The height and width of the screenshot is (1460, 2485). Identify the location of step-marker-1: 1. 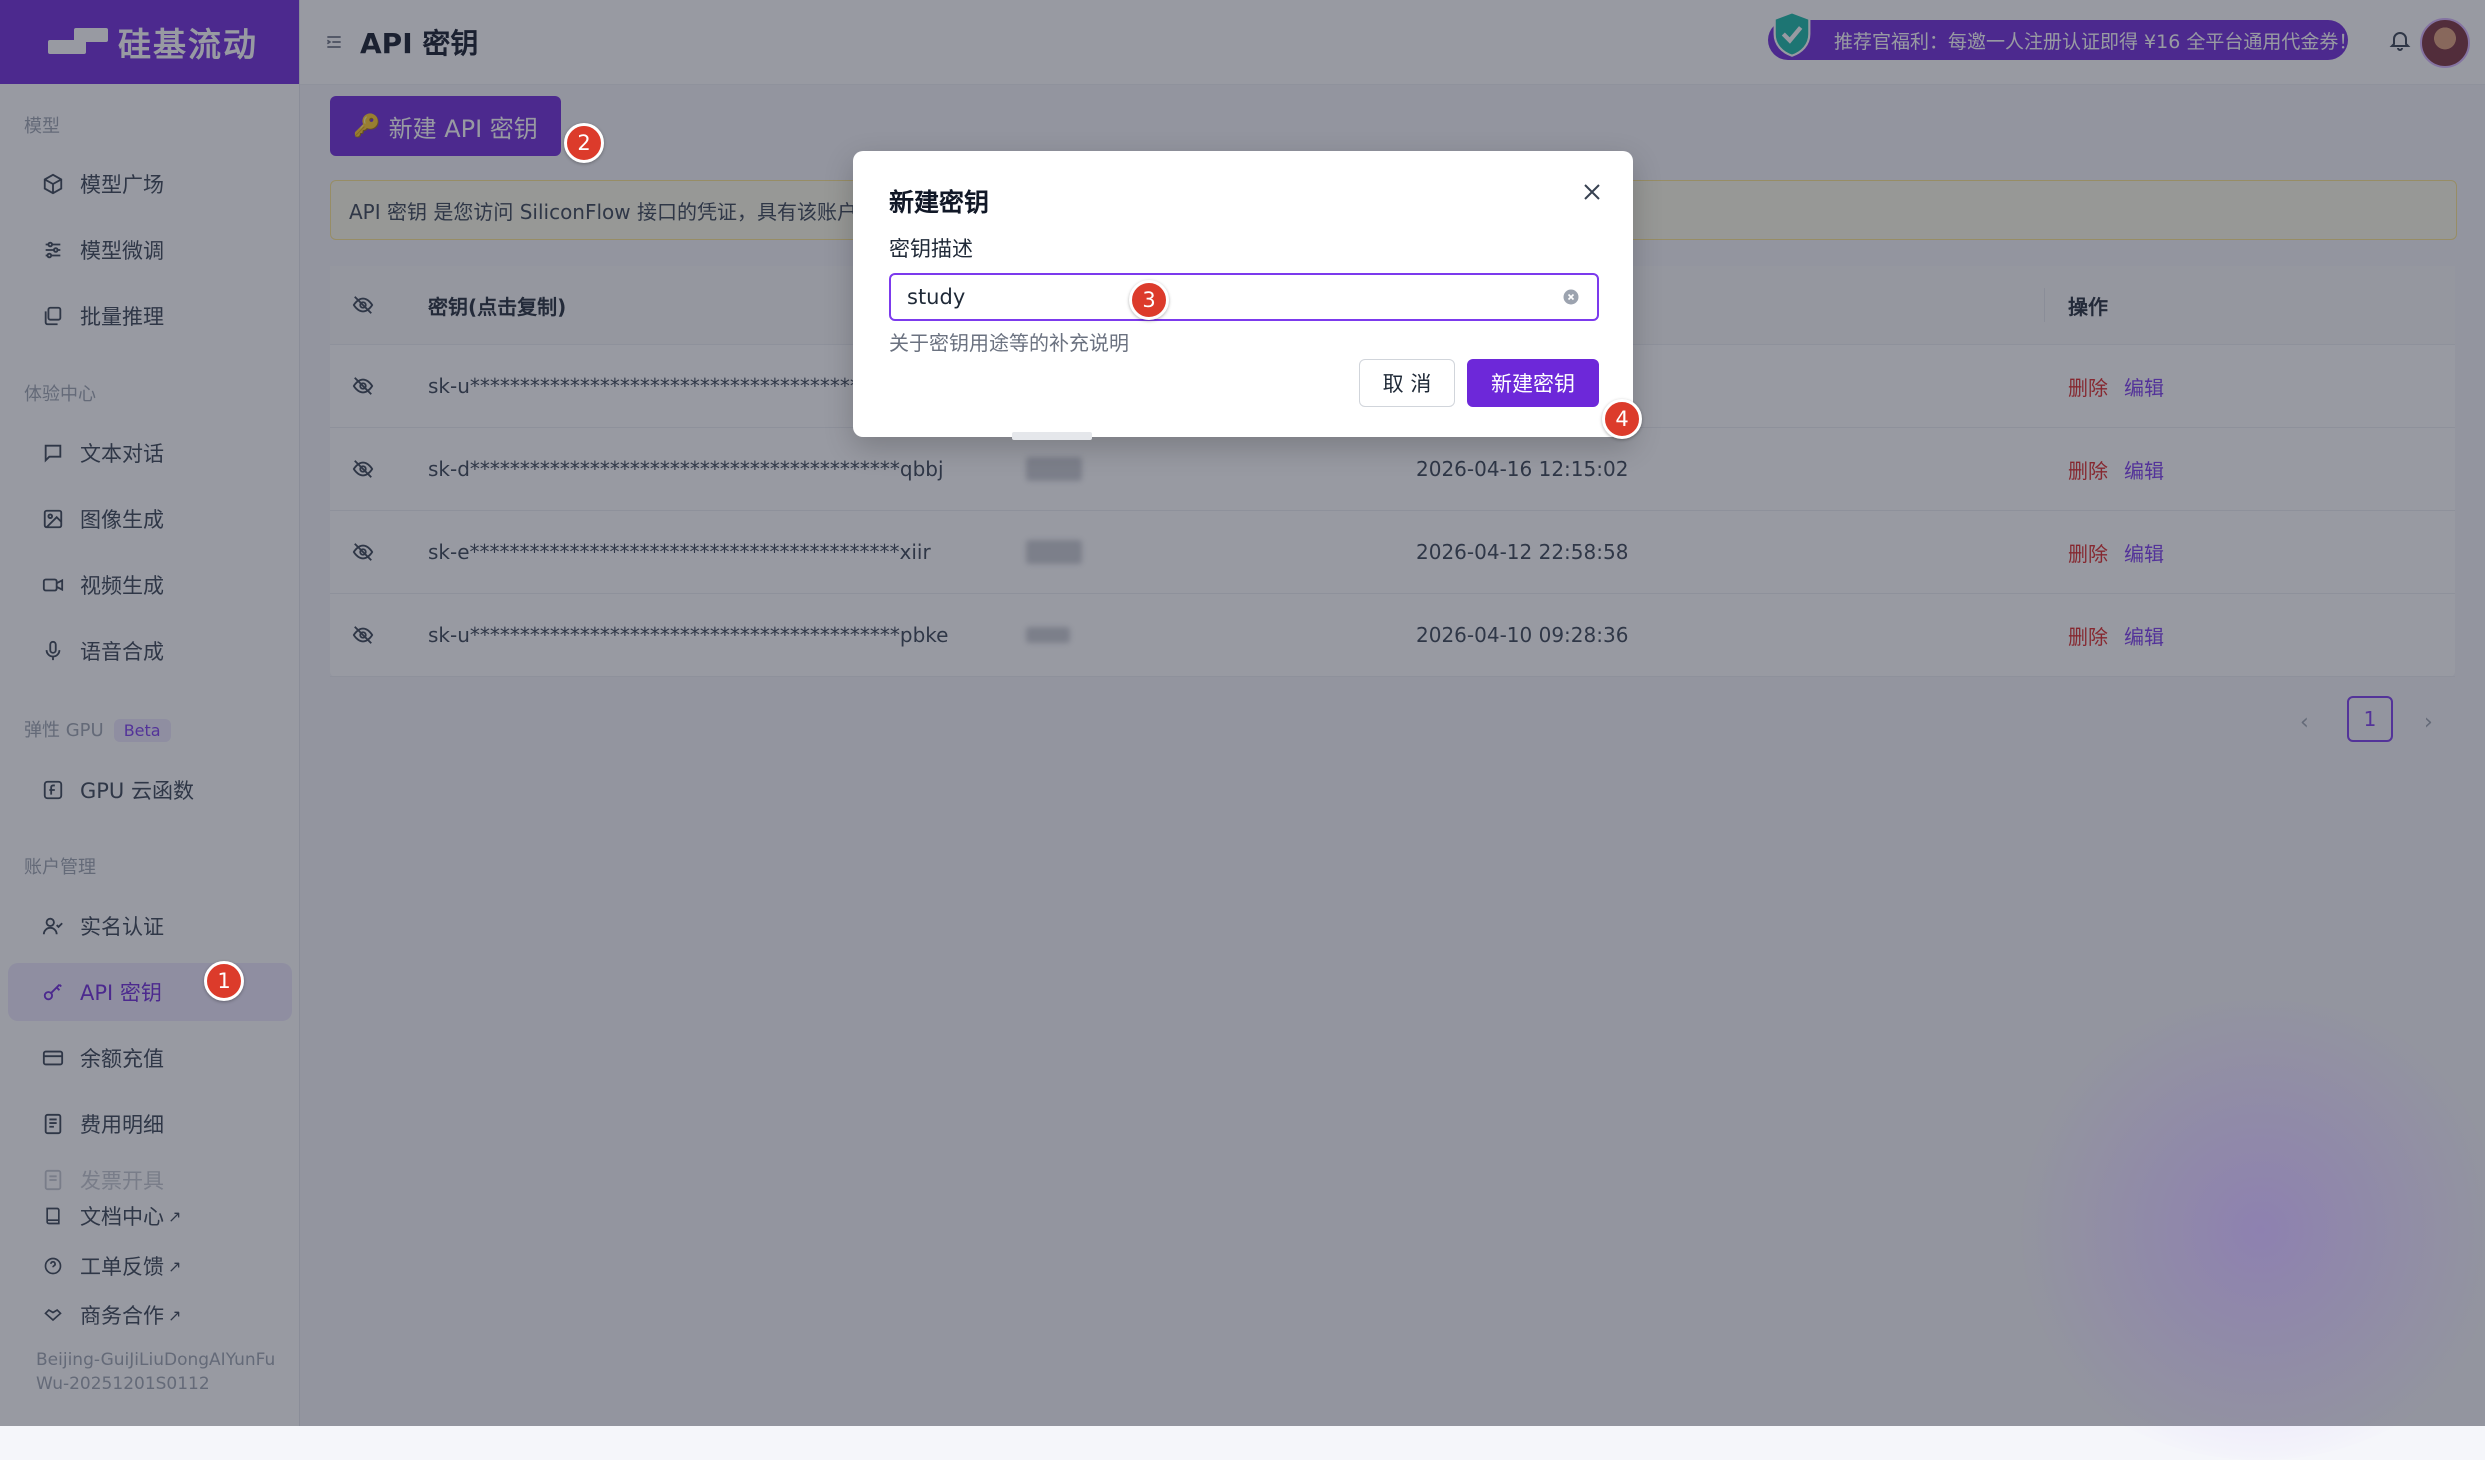
(224, 981).